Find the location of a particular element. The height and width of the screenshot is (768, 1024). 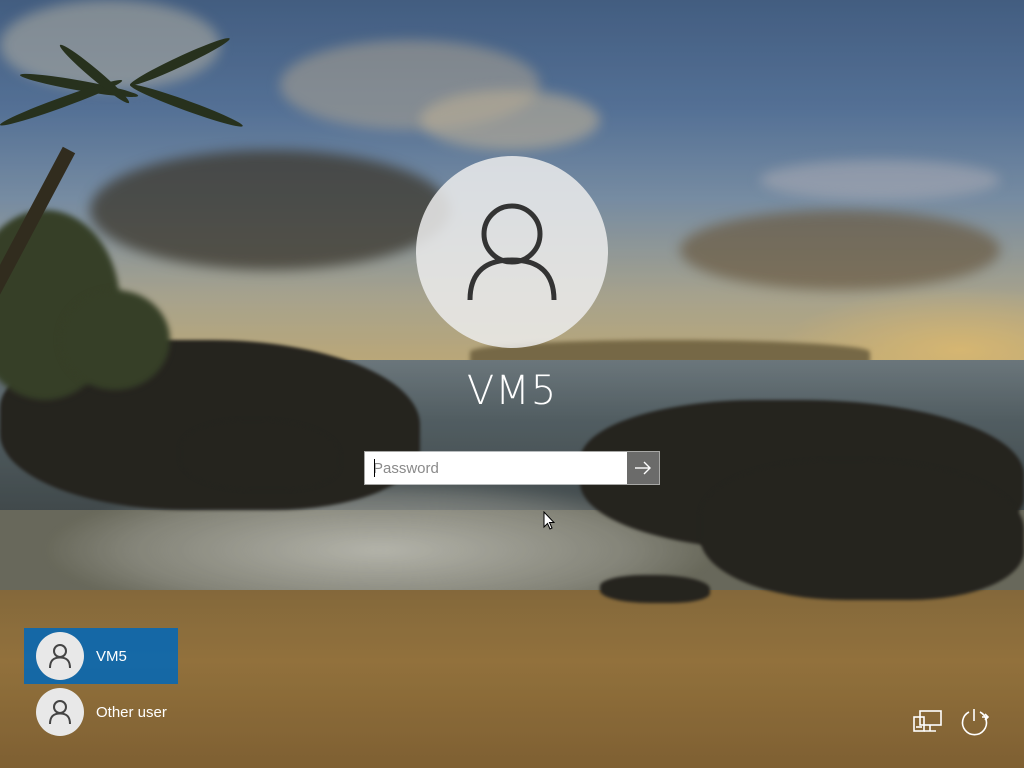

text-caret is located at coordinates (374, 468).